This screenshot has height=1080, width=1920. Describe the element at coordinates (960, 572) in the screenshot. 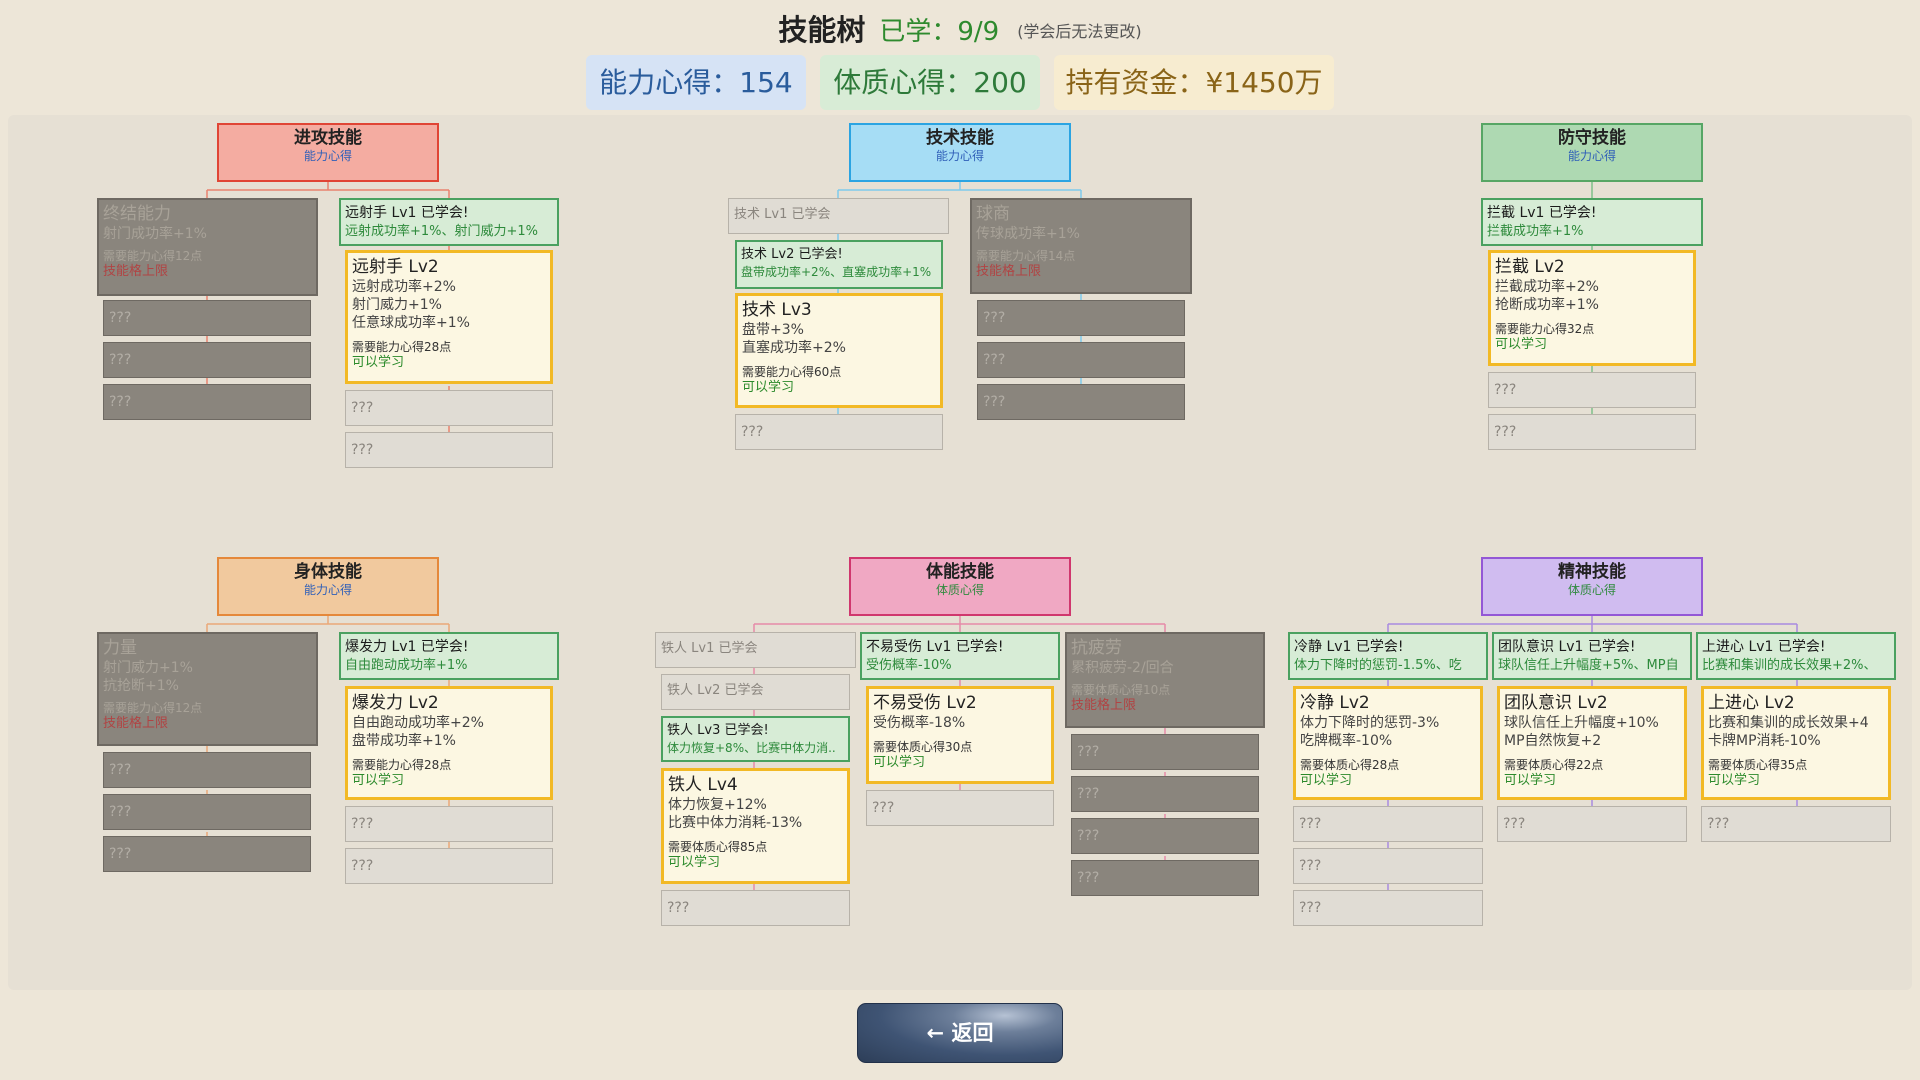

I see `branch-name: 体能技能` at that location.